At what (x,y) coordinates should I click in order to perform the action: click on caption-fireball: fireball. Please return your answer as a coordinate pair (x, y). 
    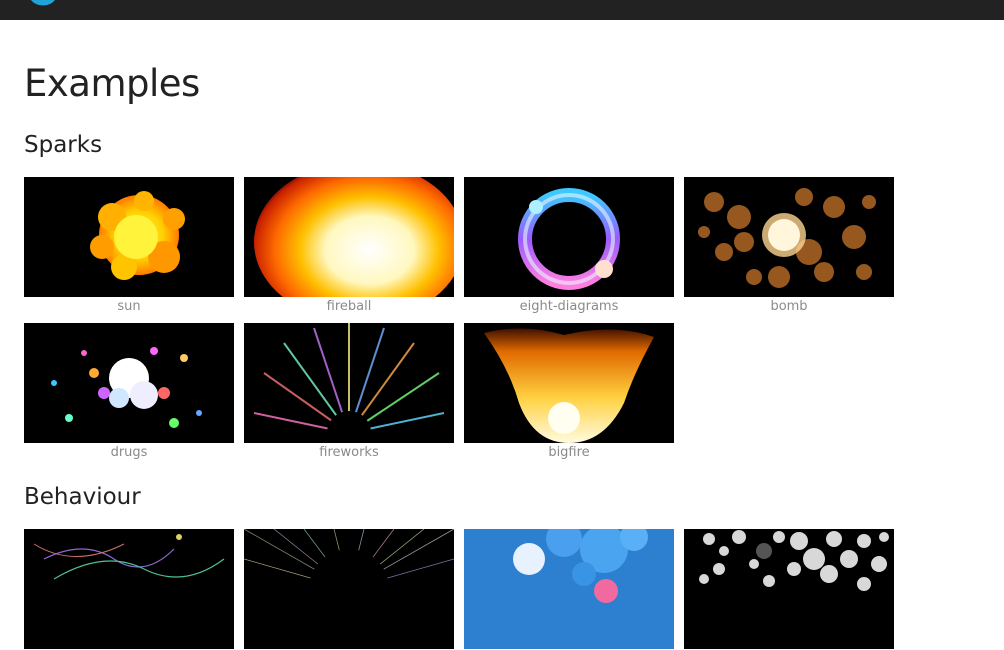
    Looking at the image, I should click on (349, 307).